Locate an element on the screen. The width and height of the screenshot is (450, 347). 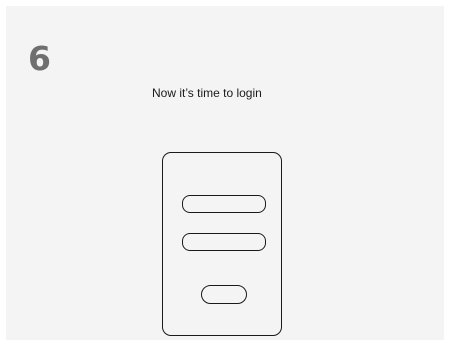
username-field-illustration is located at coordinates (224, 204).